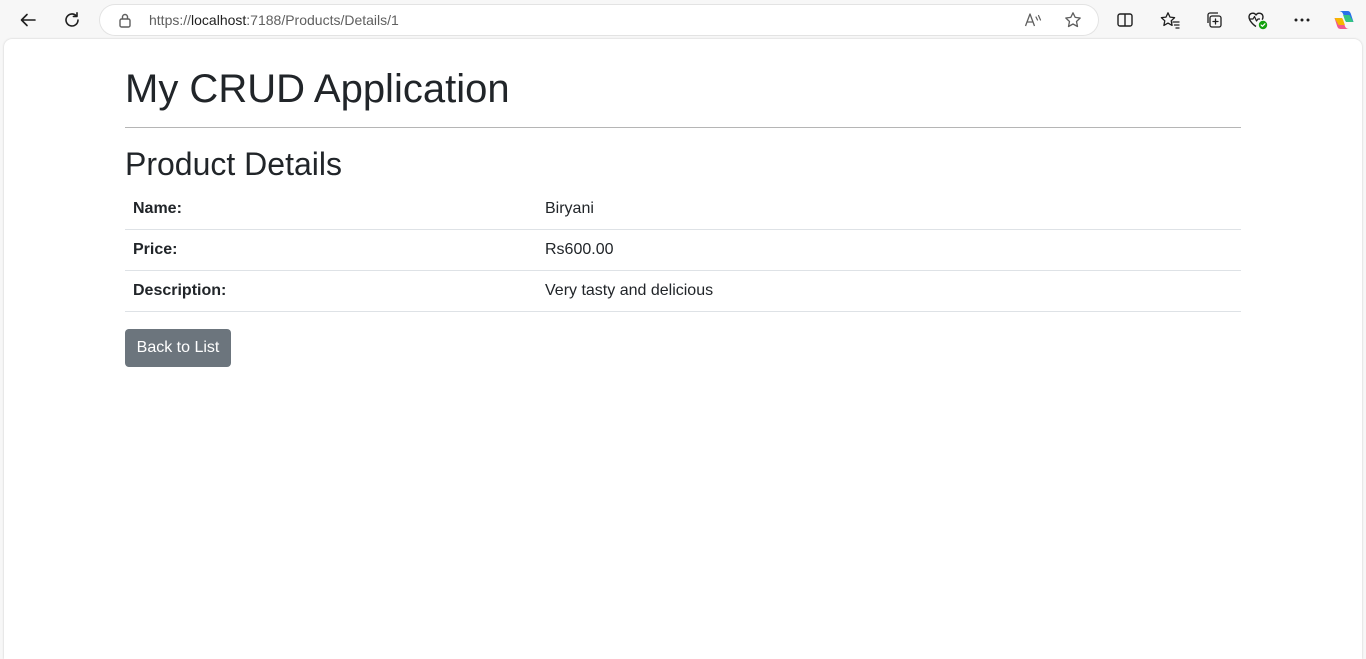 The width and height of the screenshot is (1366, 659). I want to click on more-icon, so click(1302, 20).